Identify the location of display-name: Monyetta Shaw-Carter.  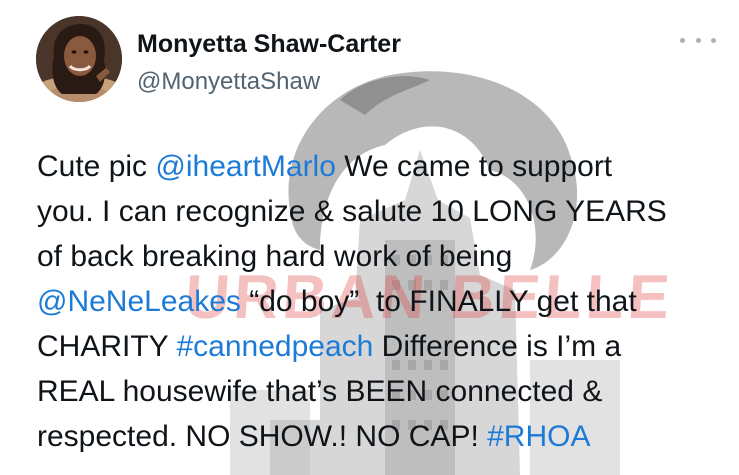
(269, 44).